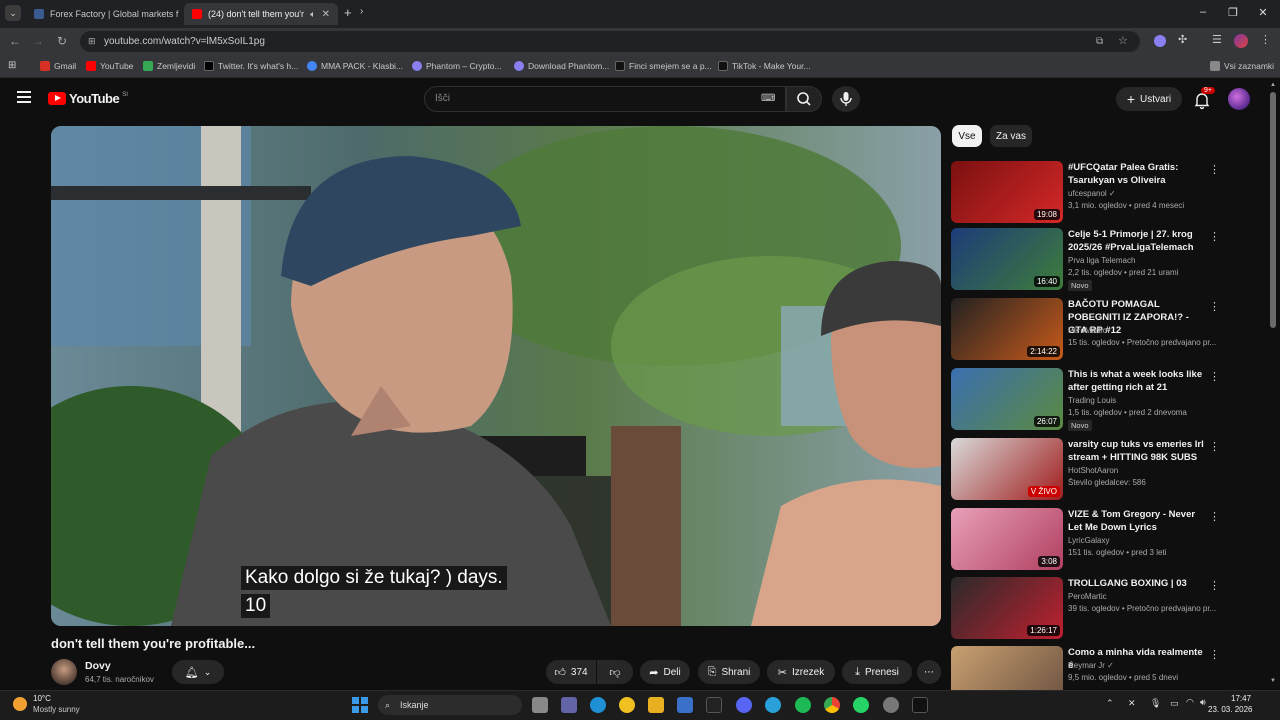 This screenshot has height=720, width=1280. Describe the element at coordinates (1203, 12) in the screenshot. I see `minimize-icon: –` at that location.